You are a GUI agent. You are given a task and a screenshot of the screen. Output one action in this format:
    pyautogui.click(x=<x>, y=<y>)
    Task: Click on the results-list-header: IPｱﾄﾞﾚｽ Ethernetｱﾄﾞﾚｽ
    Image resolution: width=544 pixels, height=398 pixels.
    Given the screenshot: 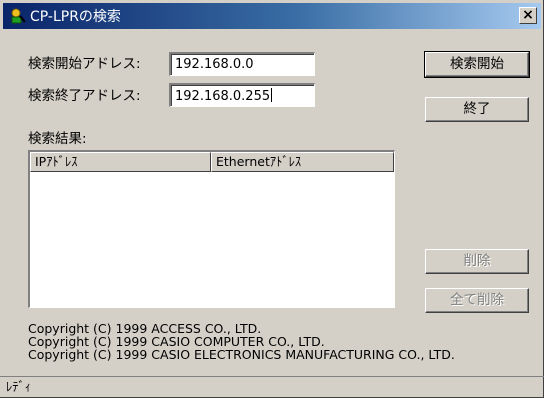 What is the action you would take?
    pyautogui.click(x=212, y=162)
    